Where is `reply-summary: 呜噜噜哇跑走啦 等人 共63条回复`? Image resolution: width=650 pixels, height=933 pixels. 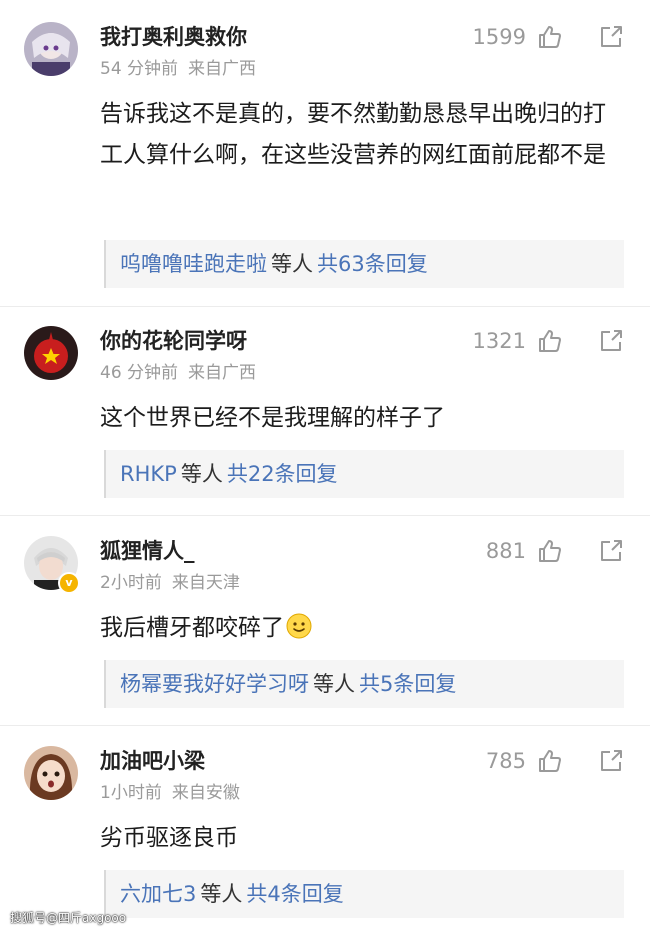
reply-summary: 呜噜噜哇跑走啦 等人 共63条回复 is located at coordinates (364, 264).